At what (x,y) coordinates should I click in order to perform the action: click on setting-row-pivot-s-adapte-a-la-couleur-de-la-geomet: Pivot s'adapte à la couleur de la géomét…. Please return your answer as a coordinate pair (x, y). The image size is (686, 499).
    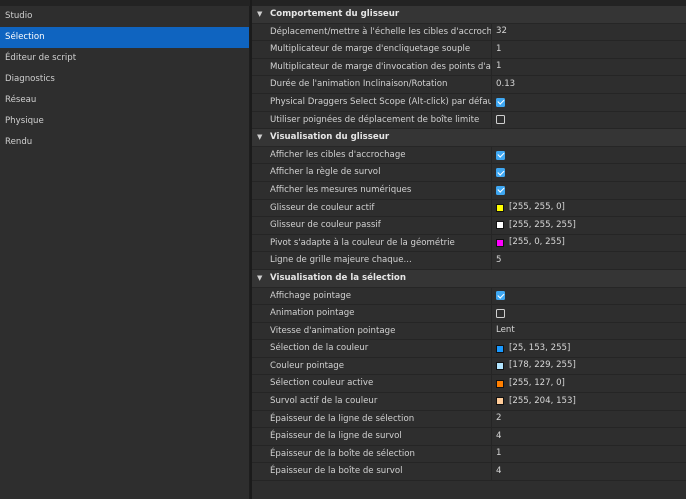
    Looking at the image, I should click on (469, 243).